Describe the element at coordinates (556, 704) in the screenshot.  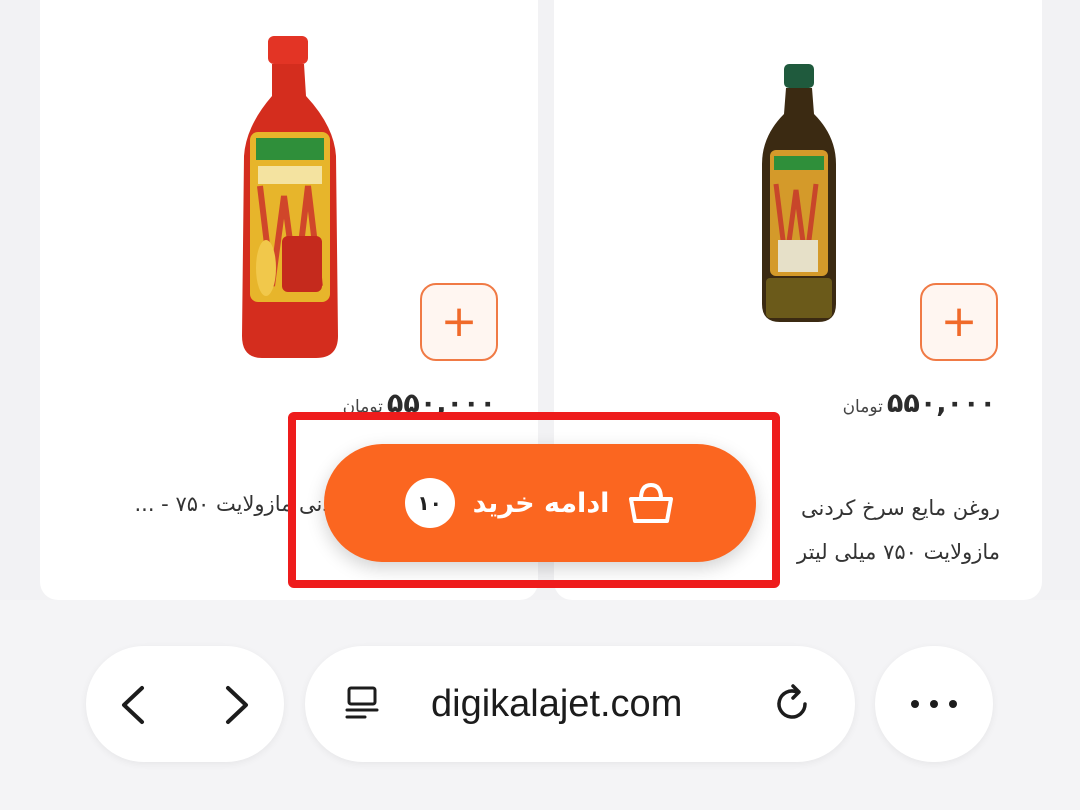
I see `url-text: digikalajet.com` at that location.